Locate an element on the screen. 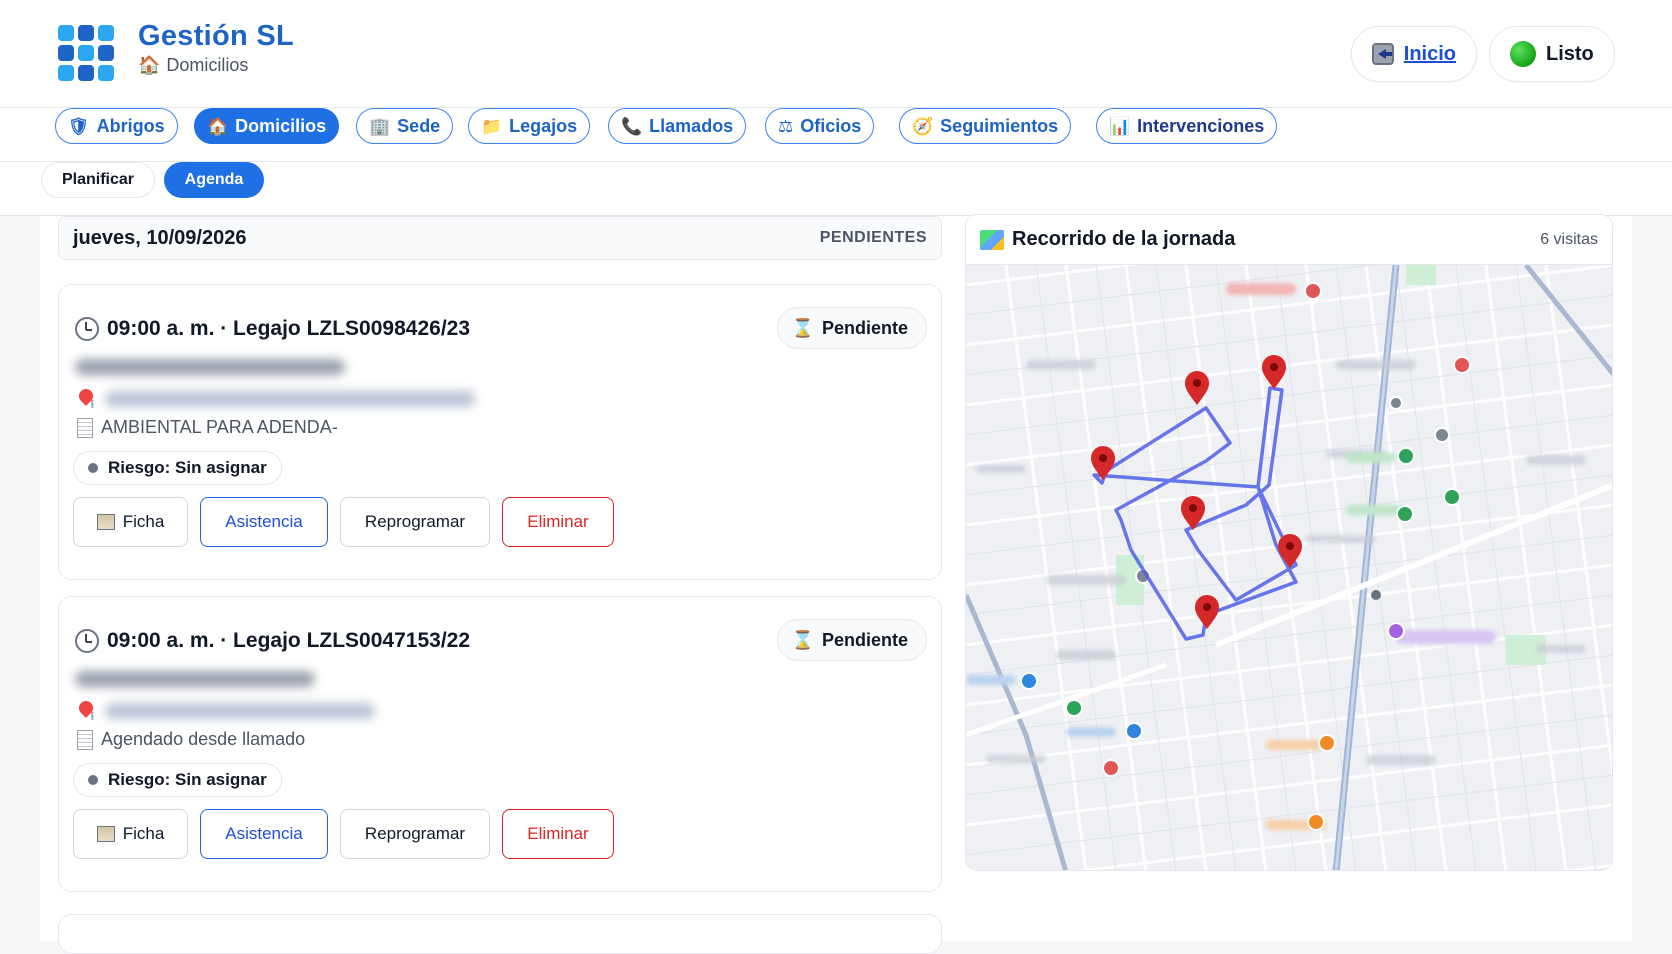 This screenshot has height=954, width=1672. tab-abrigos: 🛡 Abrigos is located at coordinates (116, 126).